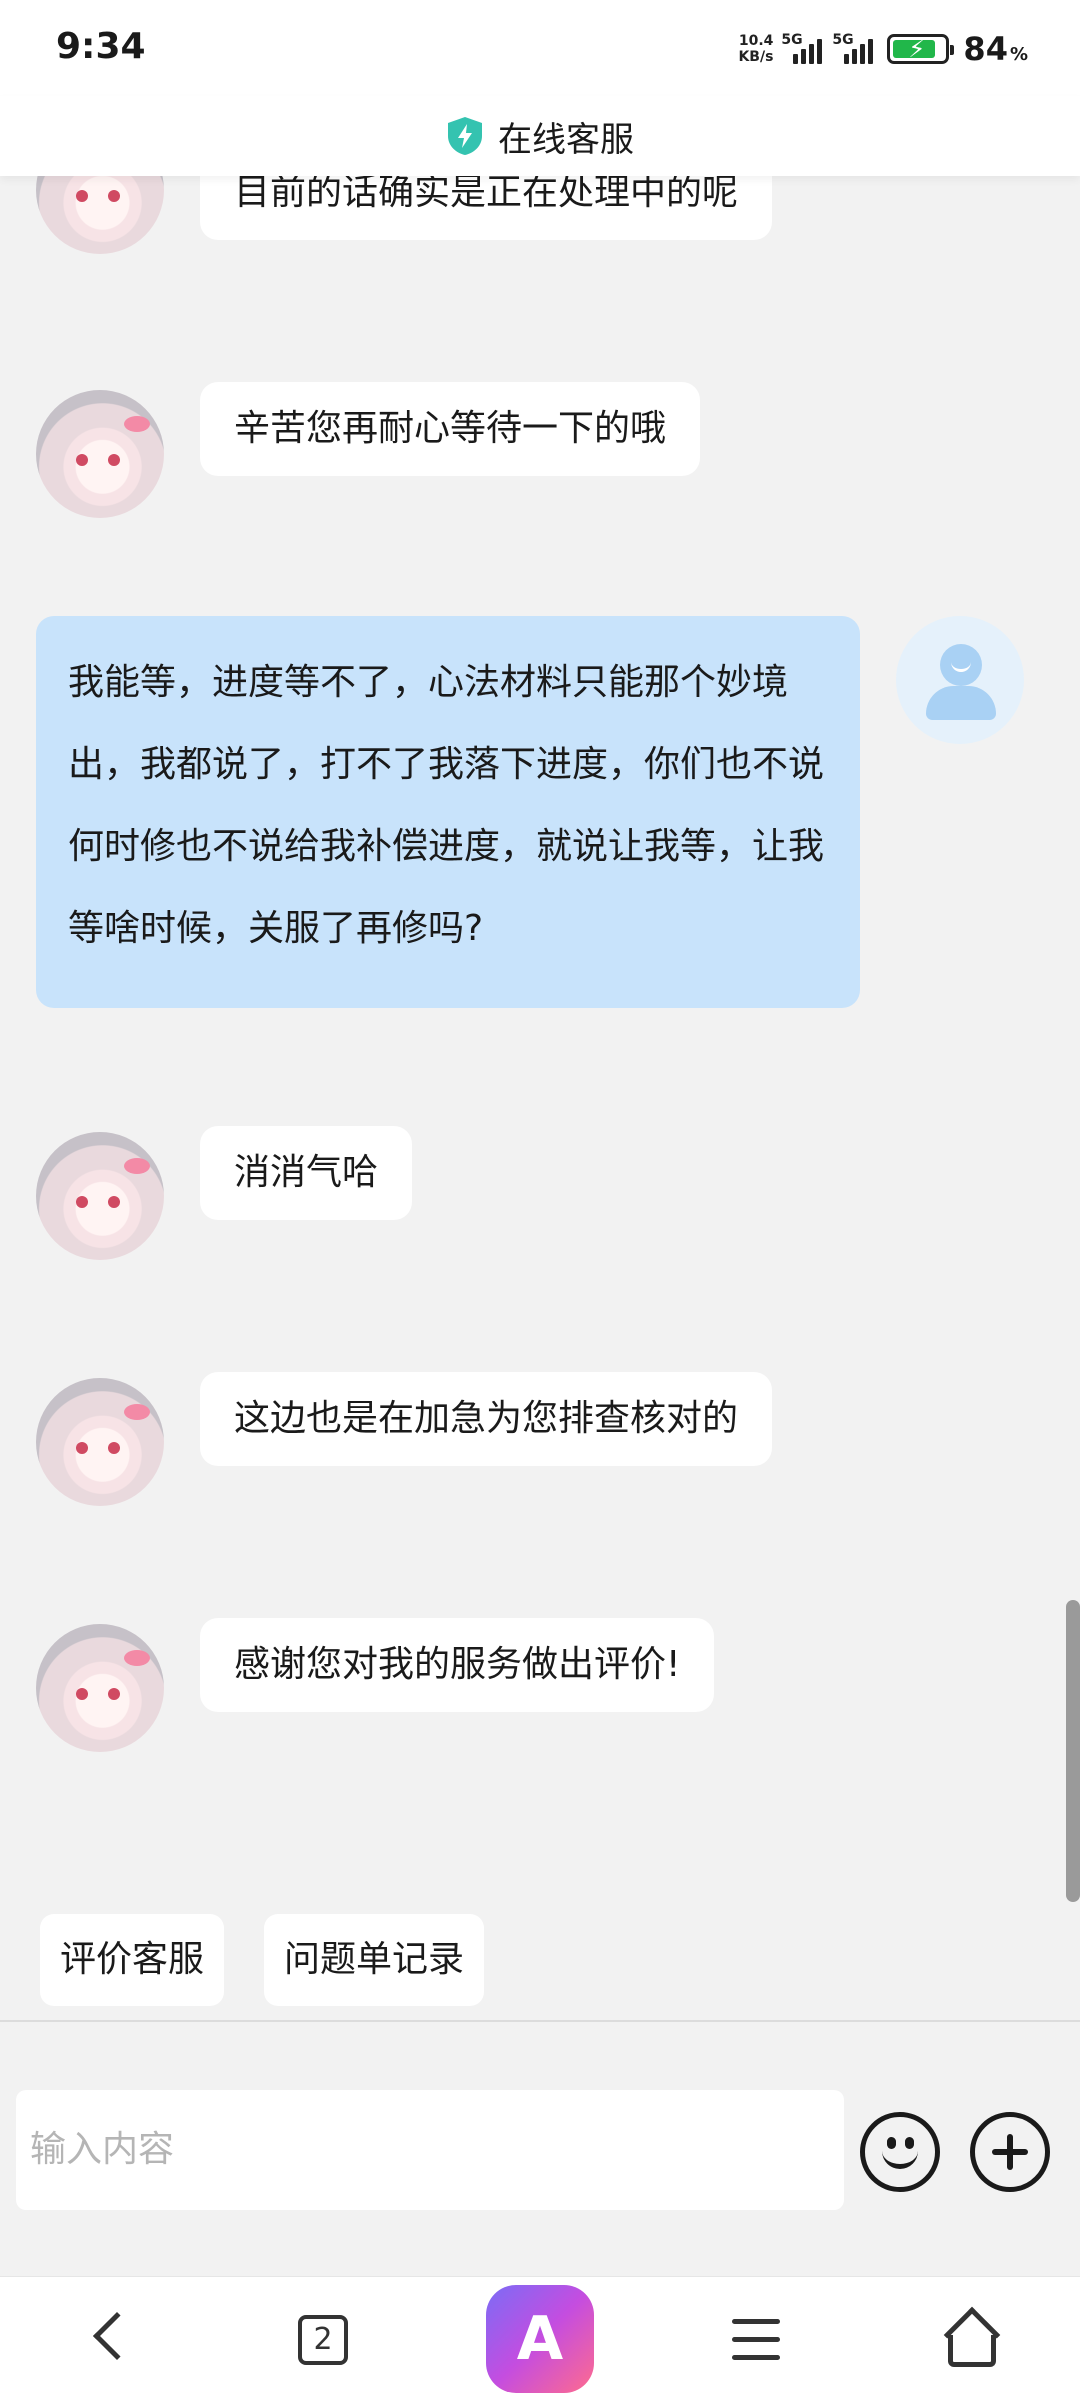  What do you see at coordinates (891, 2143) in the screenshot?
I see `emoji-icon` at bounding box center [891, 2143].